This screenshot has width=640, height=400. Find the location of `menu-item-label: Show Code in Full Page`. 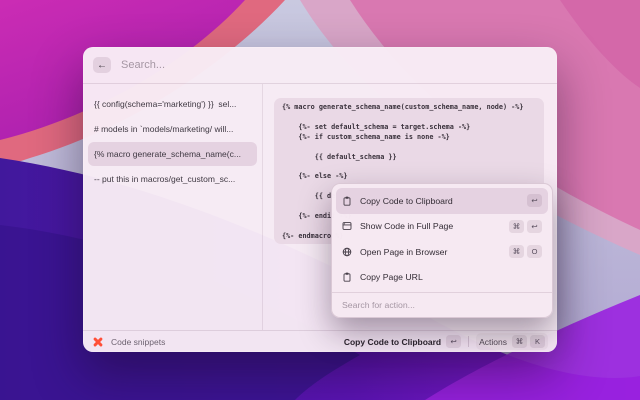

menu-item-label: Show Code in Full Page is located at coordinates (407, 226).